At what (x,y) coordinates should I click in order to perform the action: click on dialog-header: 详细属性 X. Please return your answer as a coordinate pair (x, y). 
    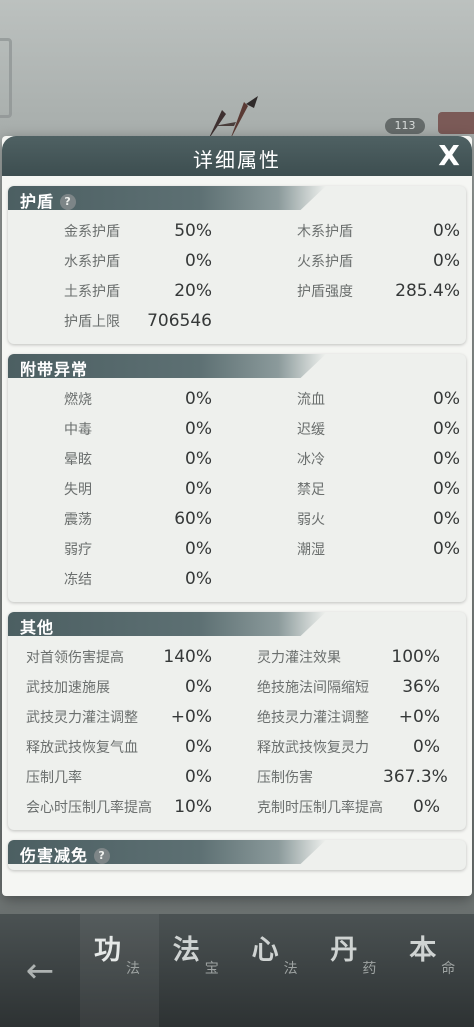
    Looking at the image, I should click on (237, 156).